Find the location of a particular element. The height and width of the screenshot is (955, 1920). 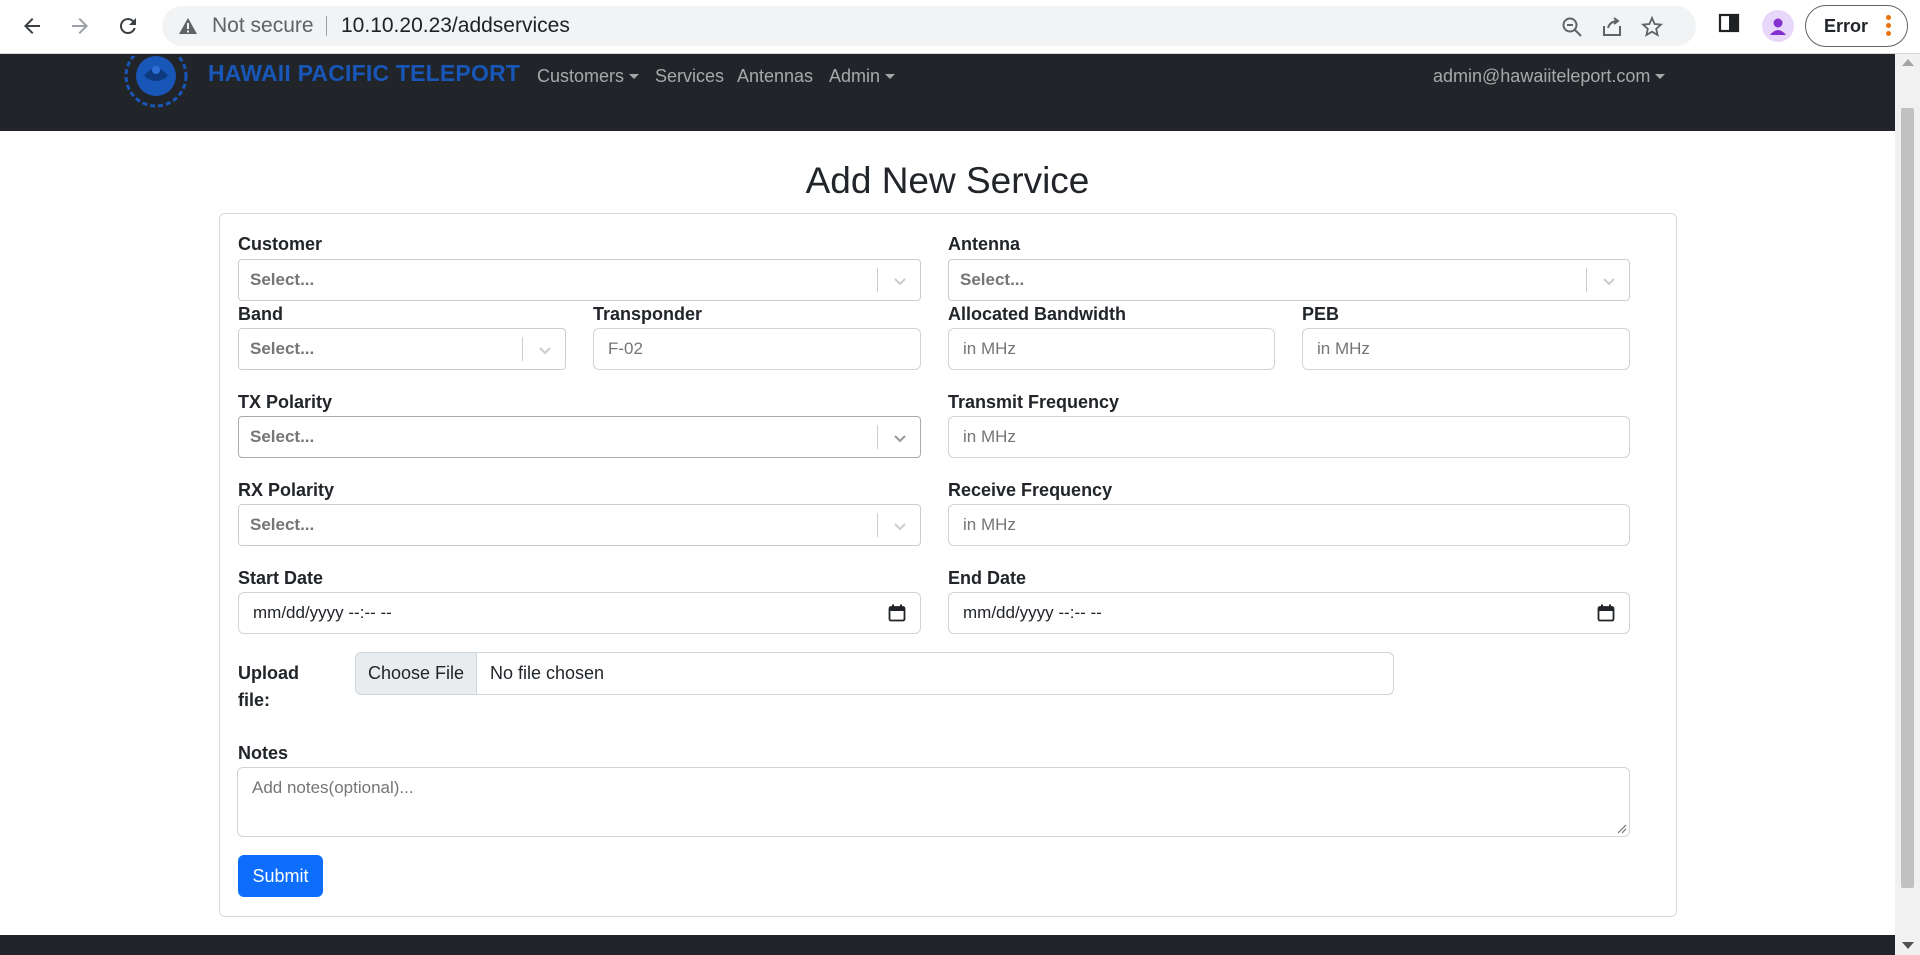

end-date-label: End Date is located at coordinates (987, 578).